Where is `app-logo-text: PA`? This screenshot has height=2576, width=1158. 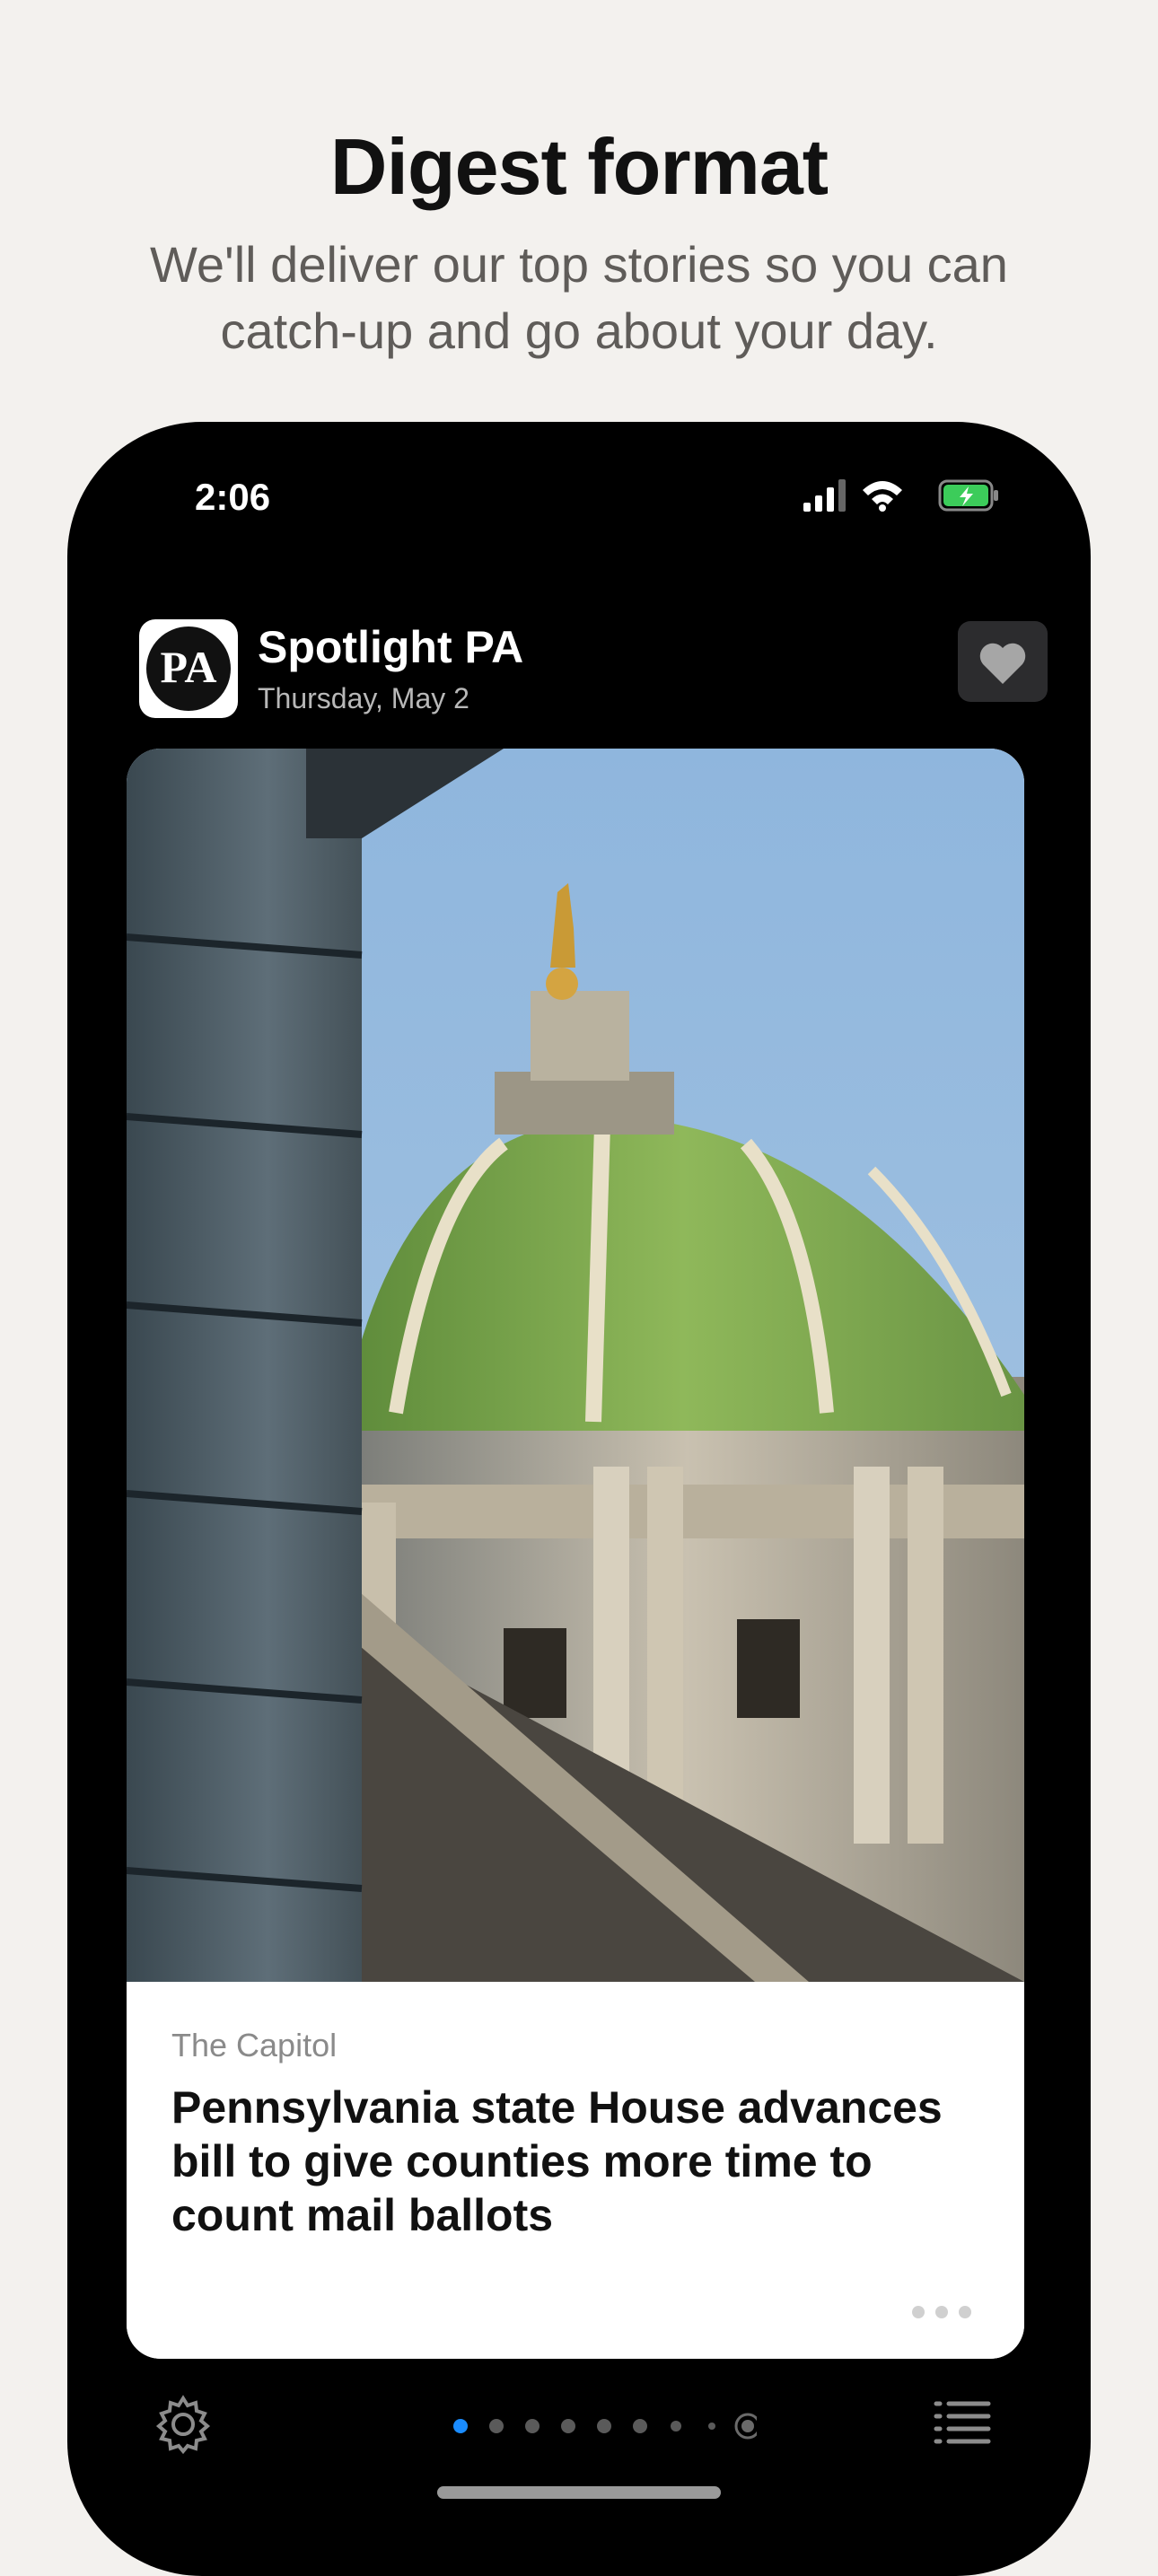
app-logo-text: PA is located at coordinates (188, 667).